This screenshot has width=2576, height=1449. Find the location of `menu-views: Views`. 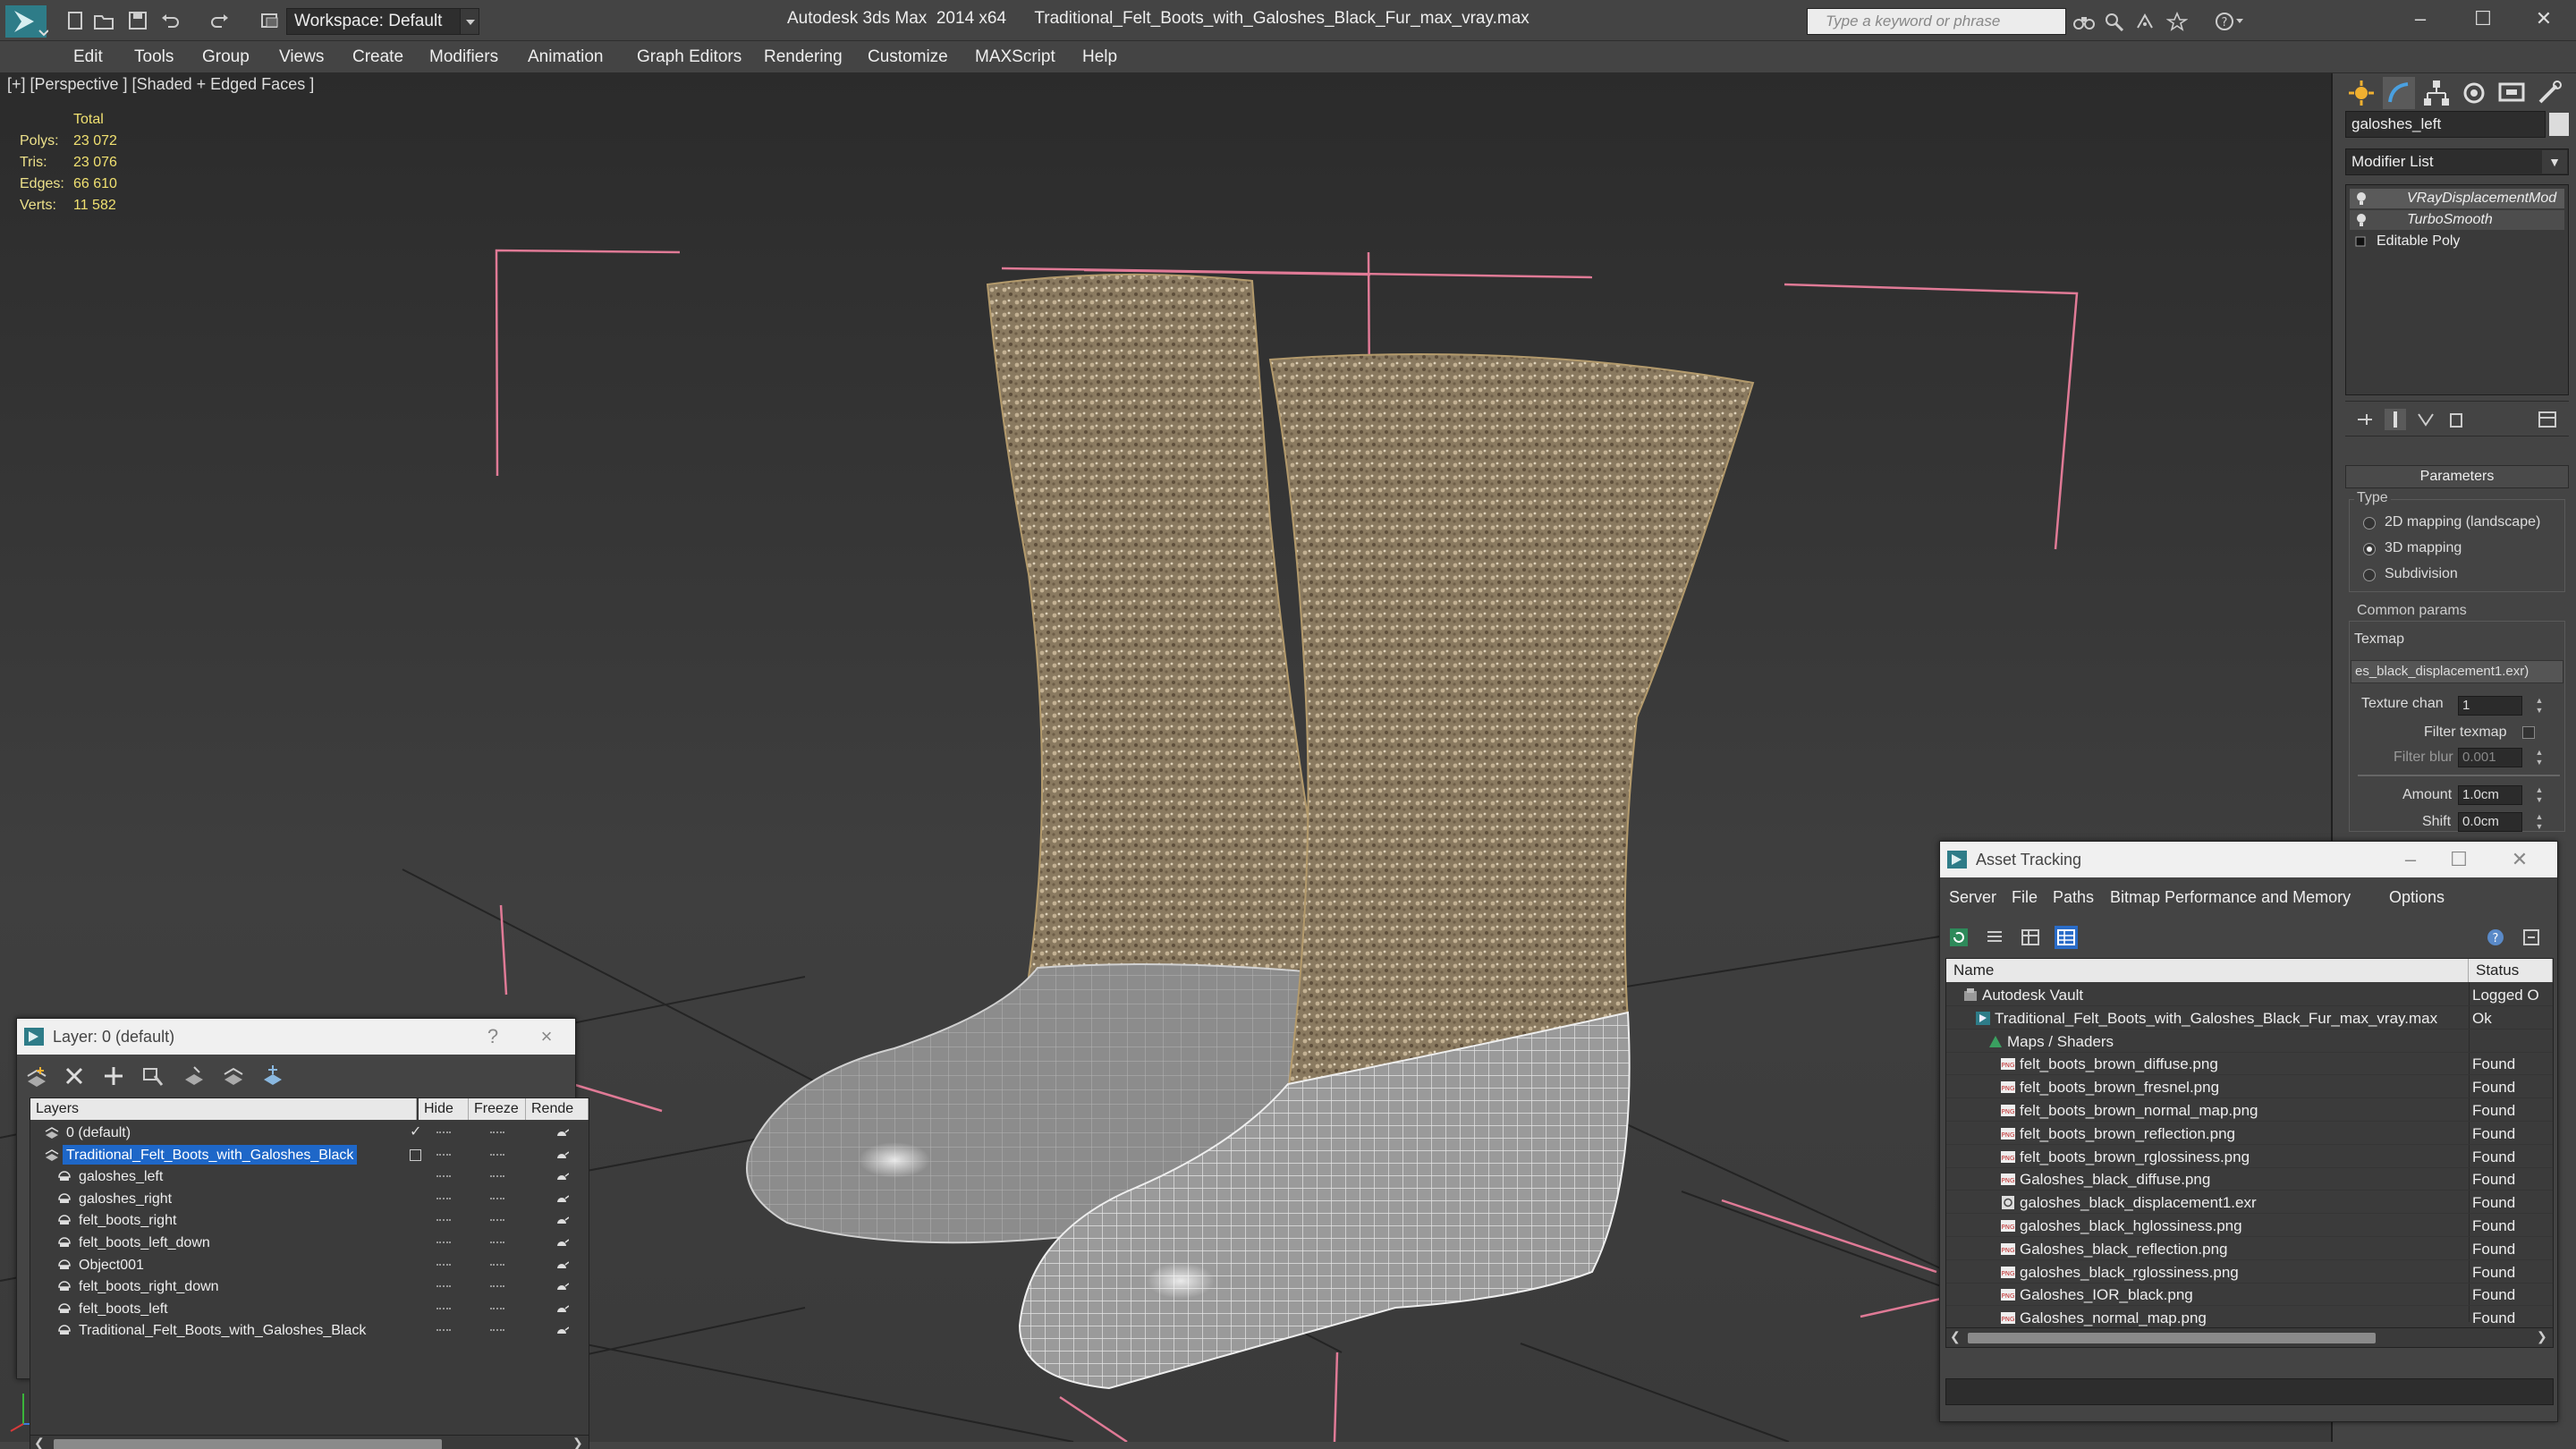

menu-views: Views is located at coordinates (301, 57).